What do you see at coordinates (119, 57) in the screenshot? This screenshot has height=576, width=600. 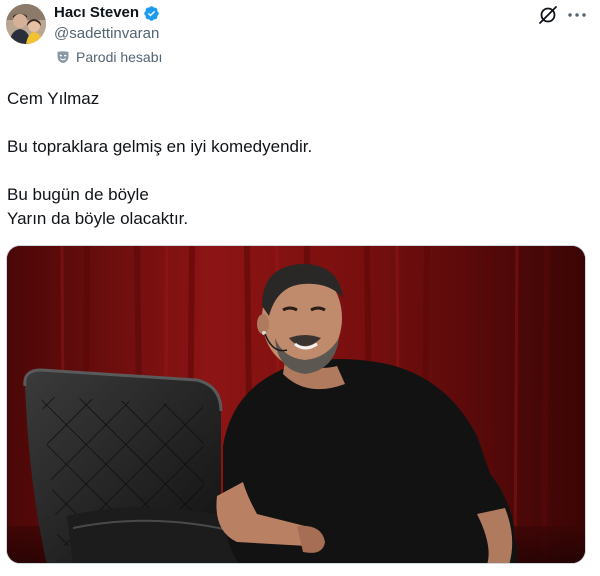 I see `parody-account-label: Parodi hesabı` at bounding box center [119, 57].